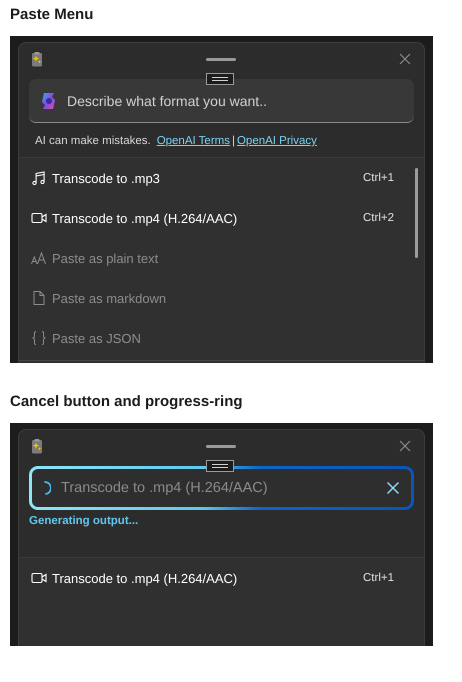 This screenshot has height=682, width=462. I want to click on prompt-field: Describe what format you want.., so click(221, 101).